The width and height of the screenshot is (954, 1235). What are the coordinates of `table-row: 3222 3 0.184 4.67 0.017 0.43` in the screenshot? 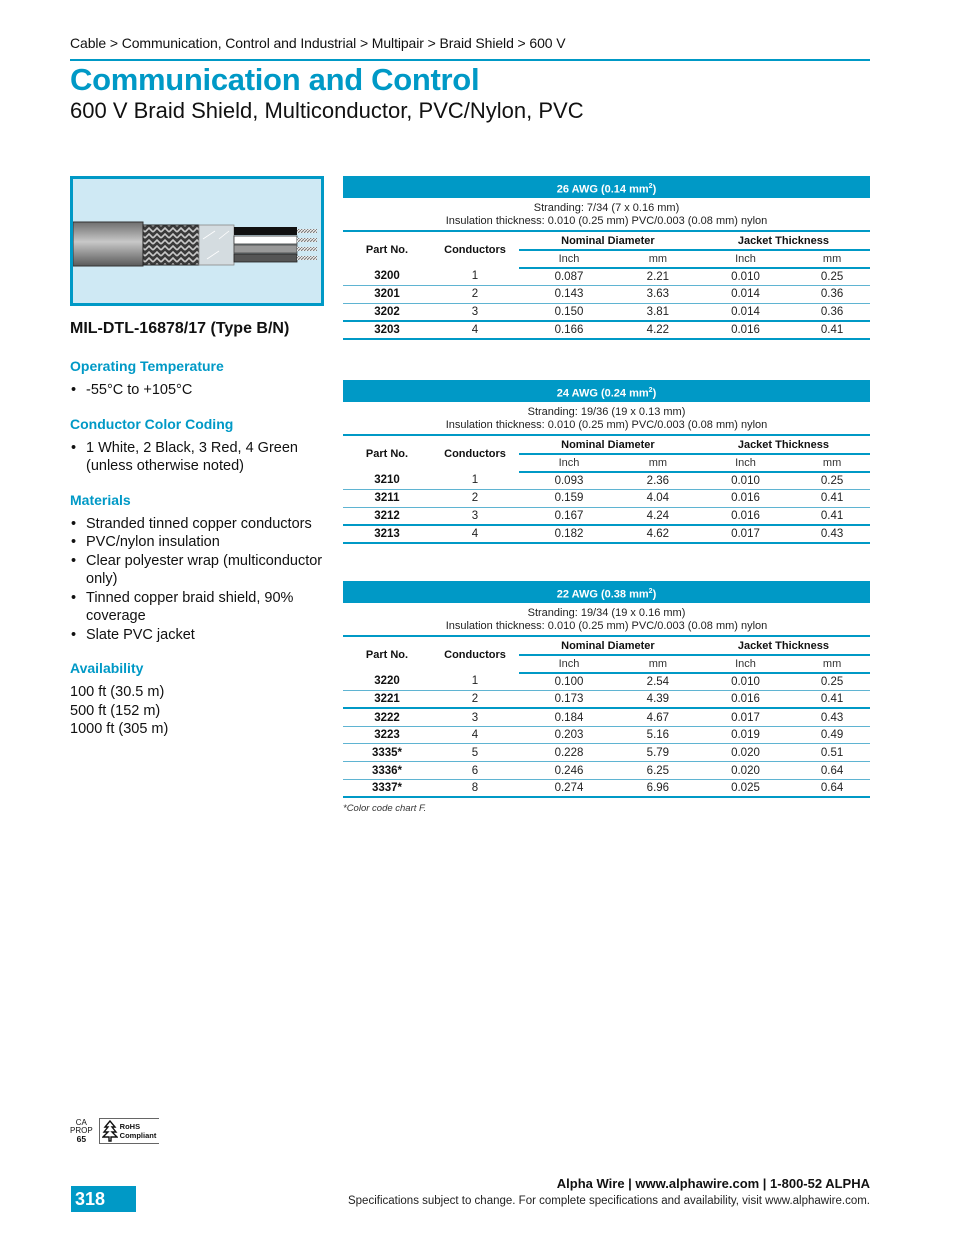 It's located at (606, 717).